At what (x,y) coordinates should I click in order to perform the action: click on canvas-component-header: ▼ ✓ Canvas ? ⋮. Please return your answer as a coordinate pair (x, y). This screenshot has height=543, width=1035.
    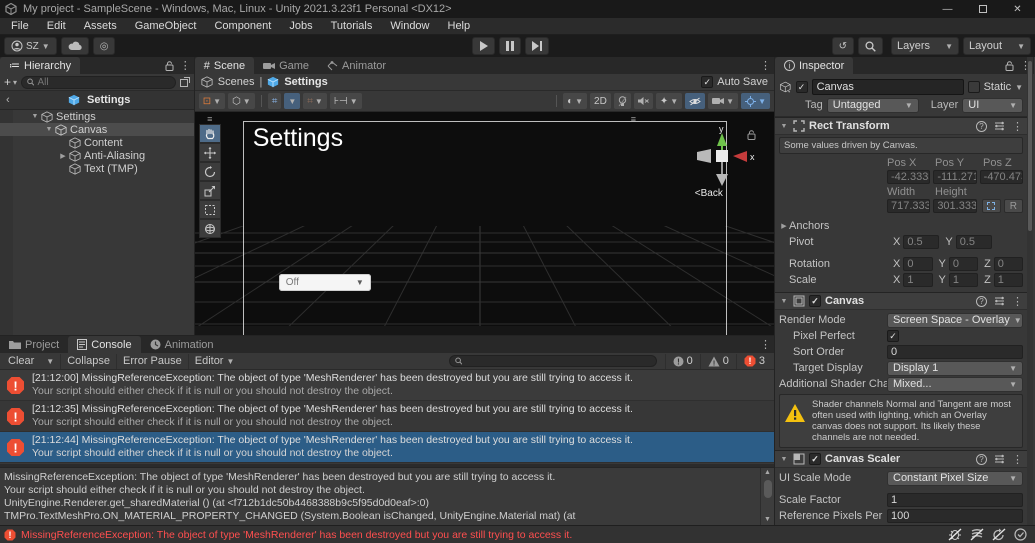
    Looking at the image, I should click on (901, 301).